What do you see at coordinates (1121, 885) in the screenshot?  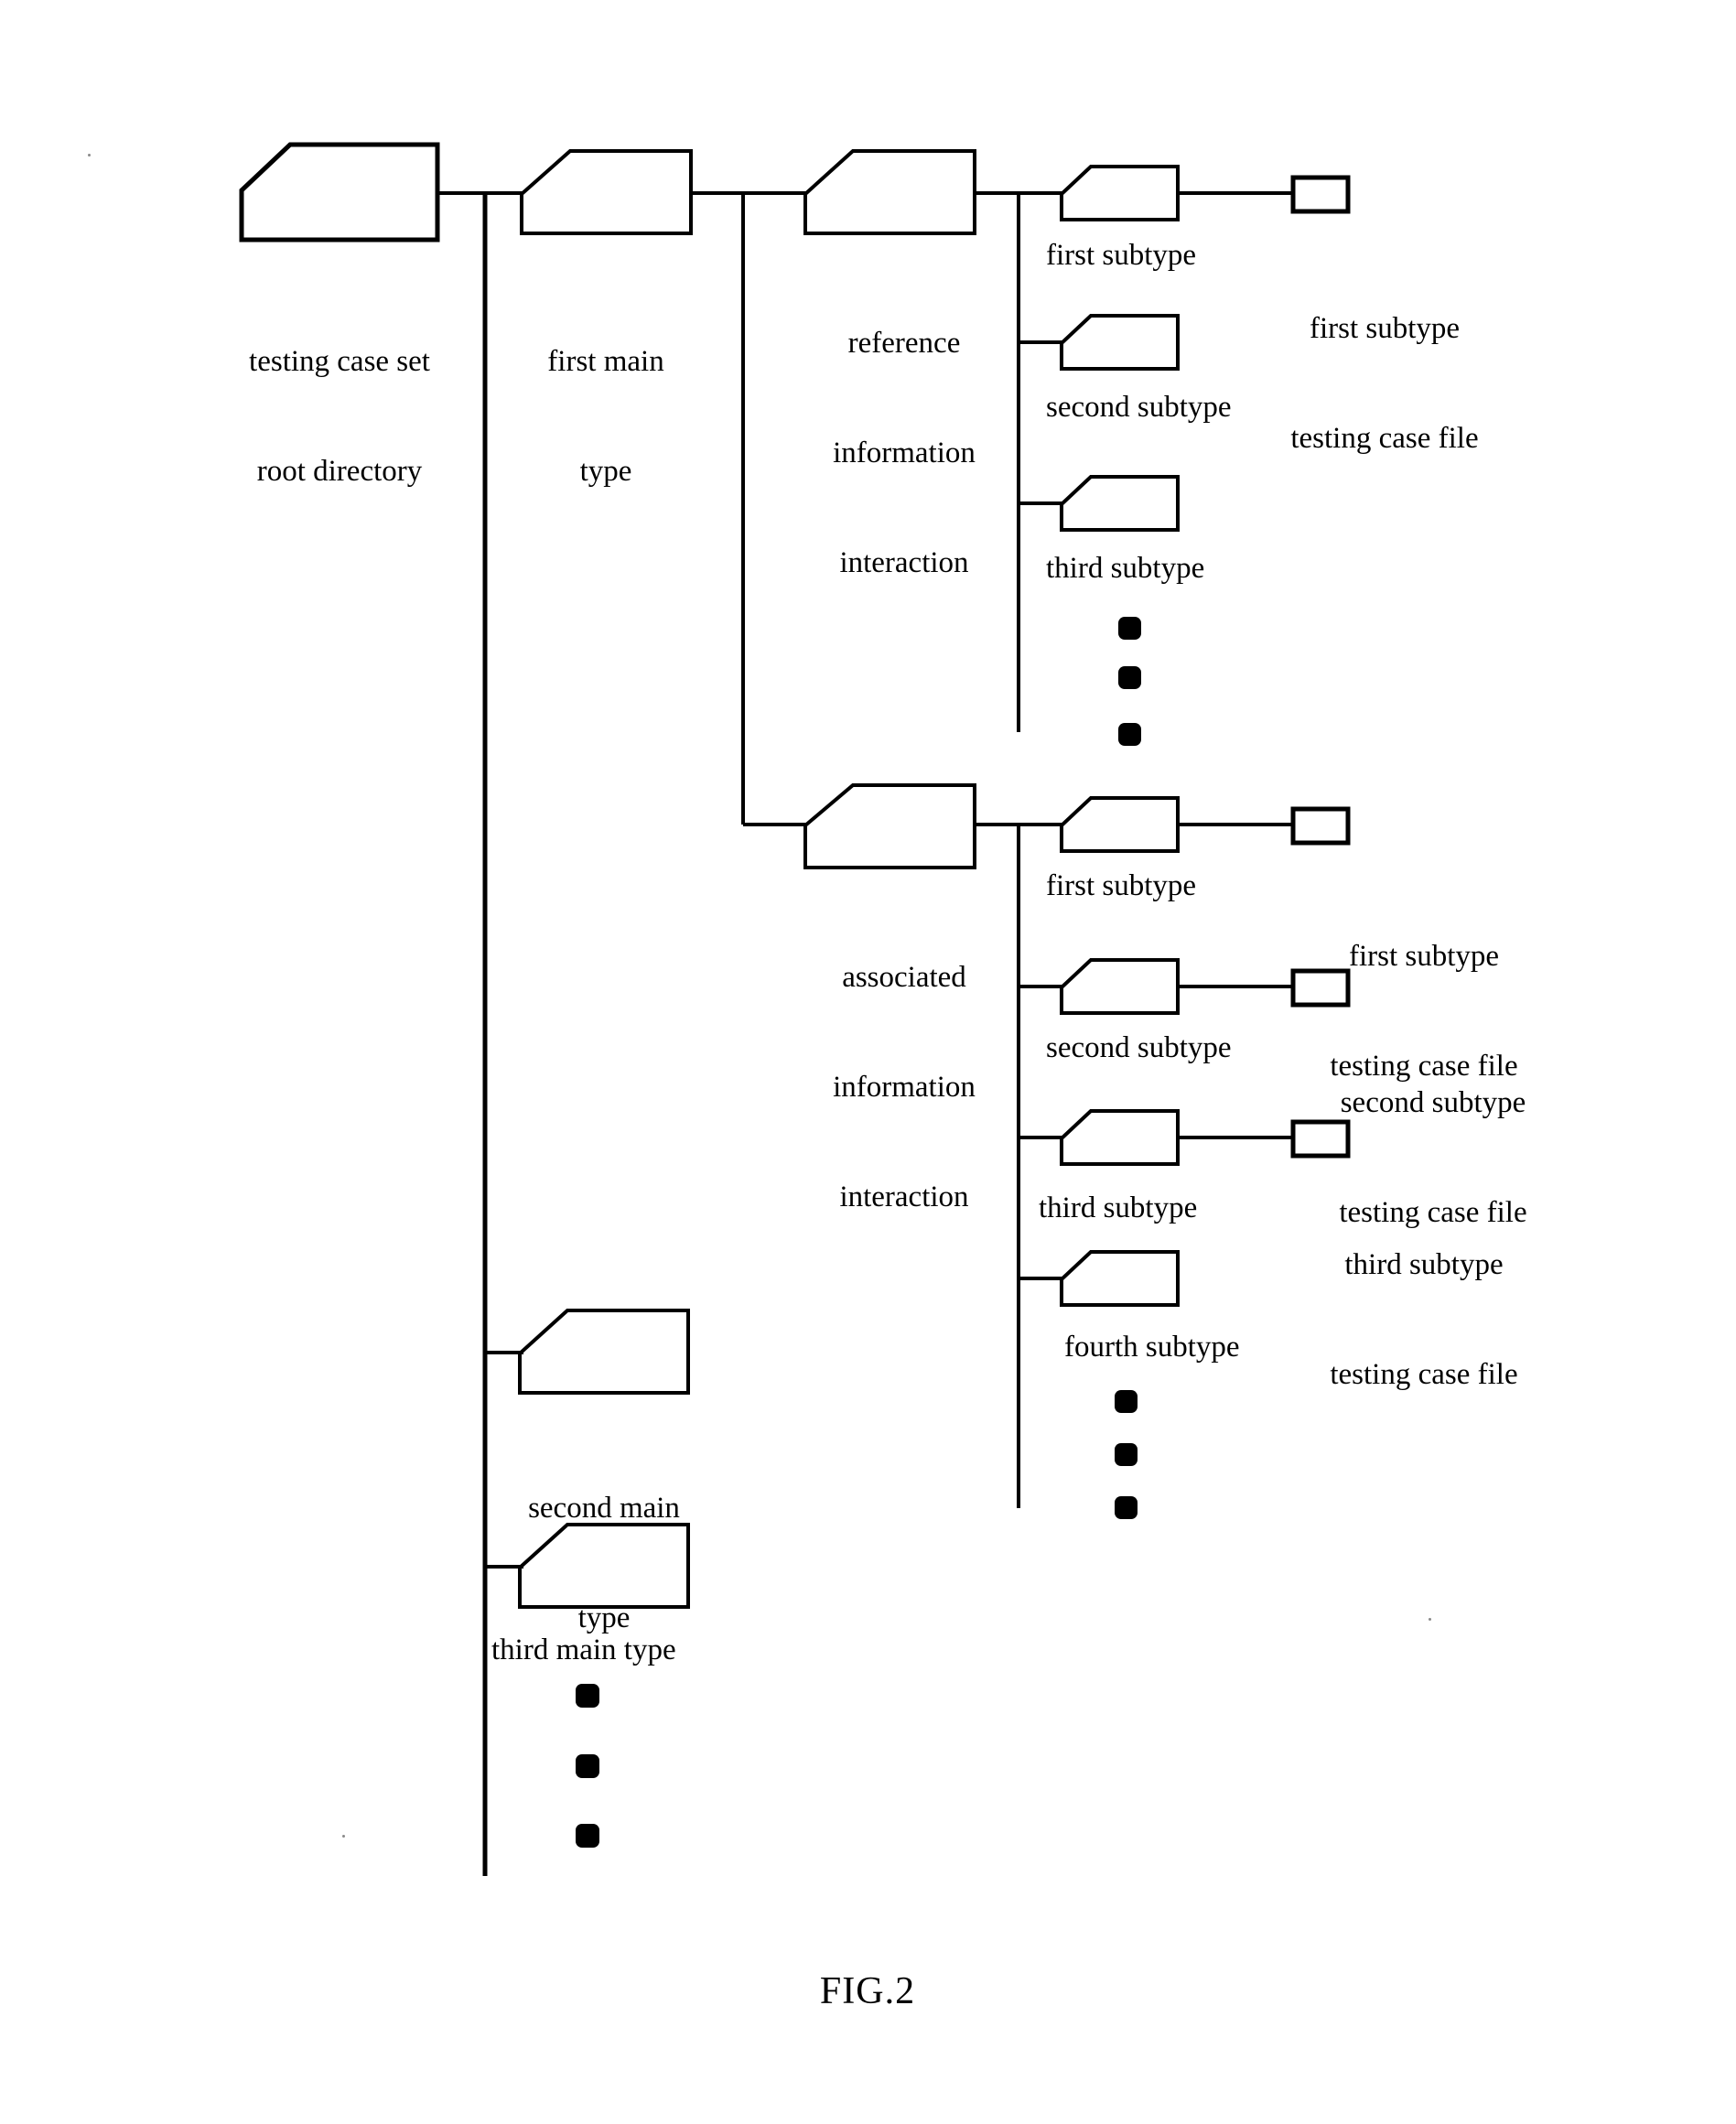 I see `label-associated-subtype-1: first subtype` at bounding box center [1121, 885].